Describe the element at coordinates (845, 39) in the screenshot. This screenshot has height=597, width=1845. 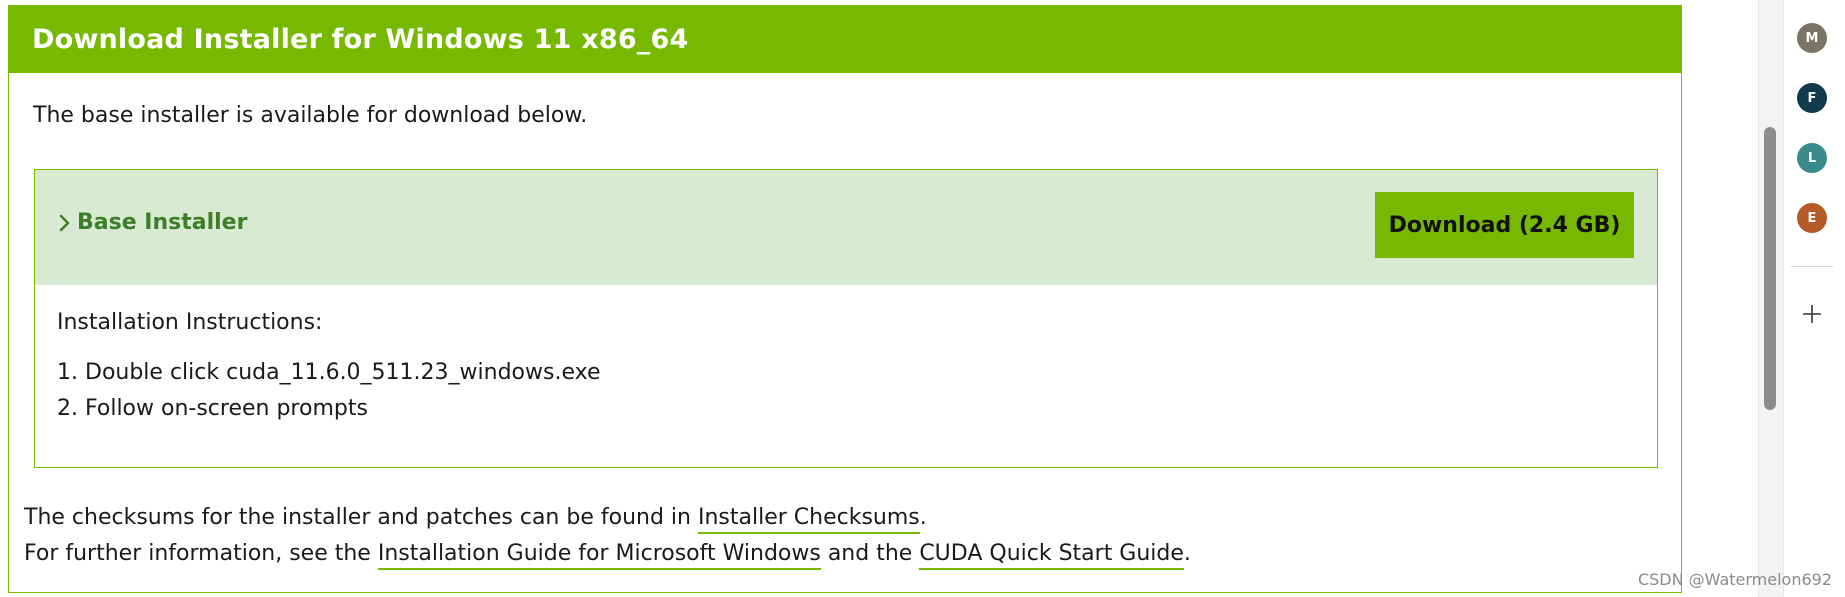
I see `panel-header: Download Installer for Windows 11 x86_64` at that location.